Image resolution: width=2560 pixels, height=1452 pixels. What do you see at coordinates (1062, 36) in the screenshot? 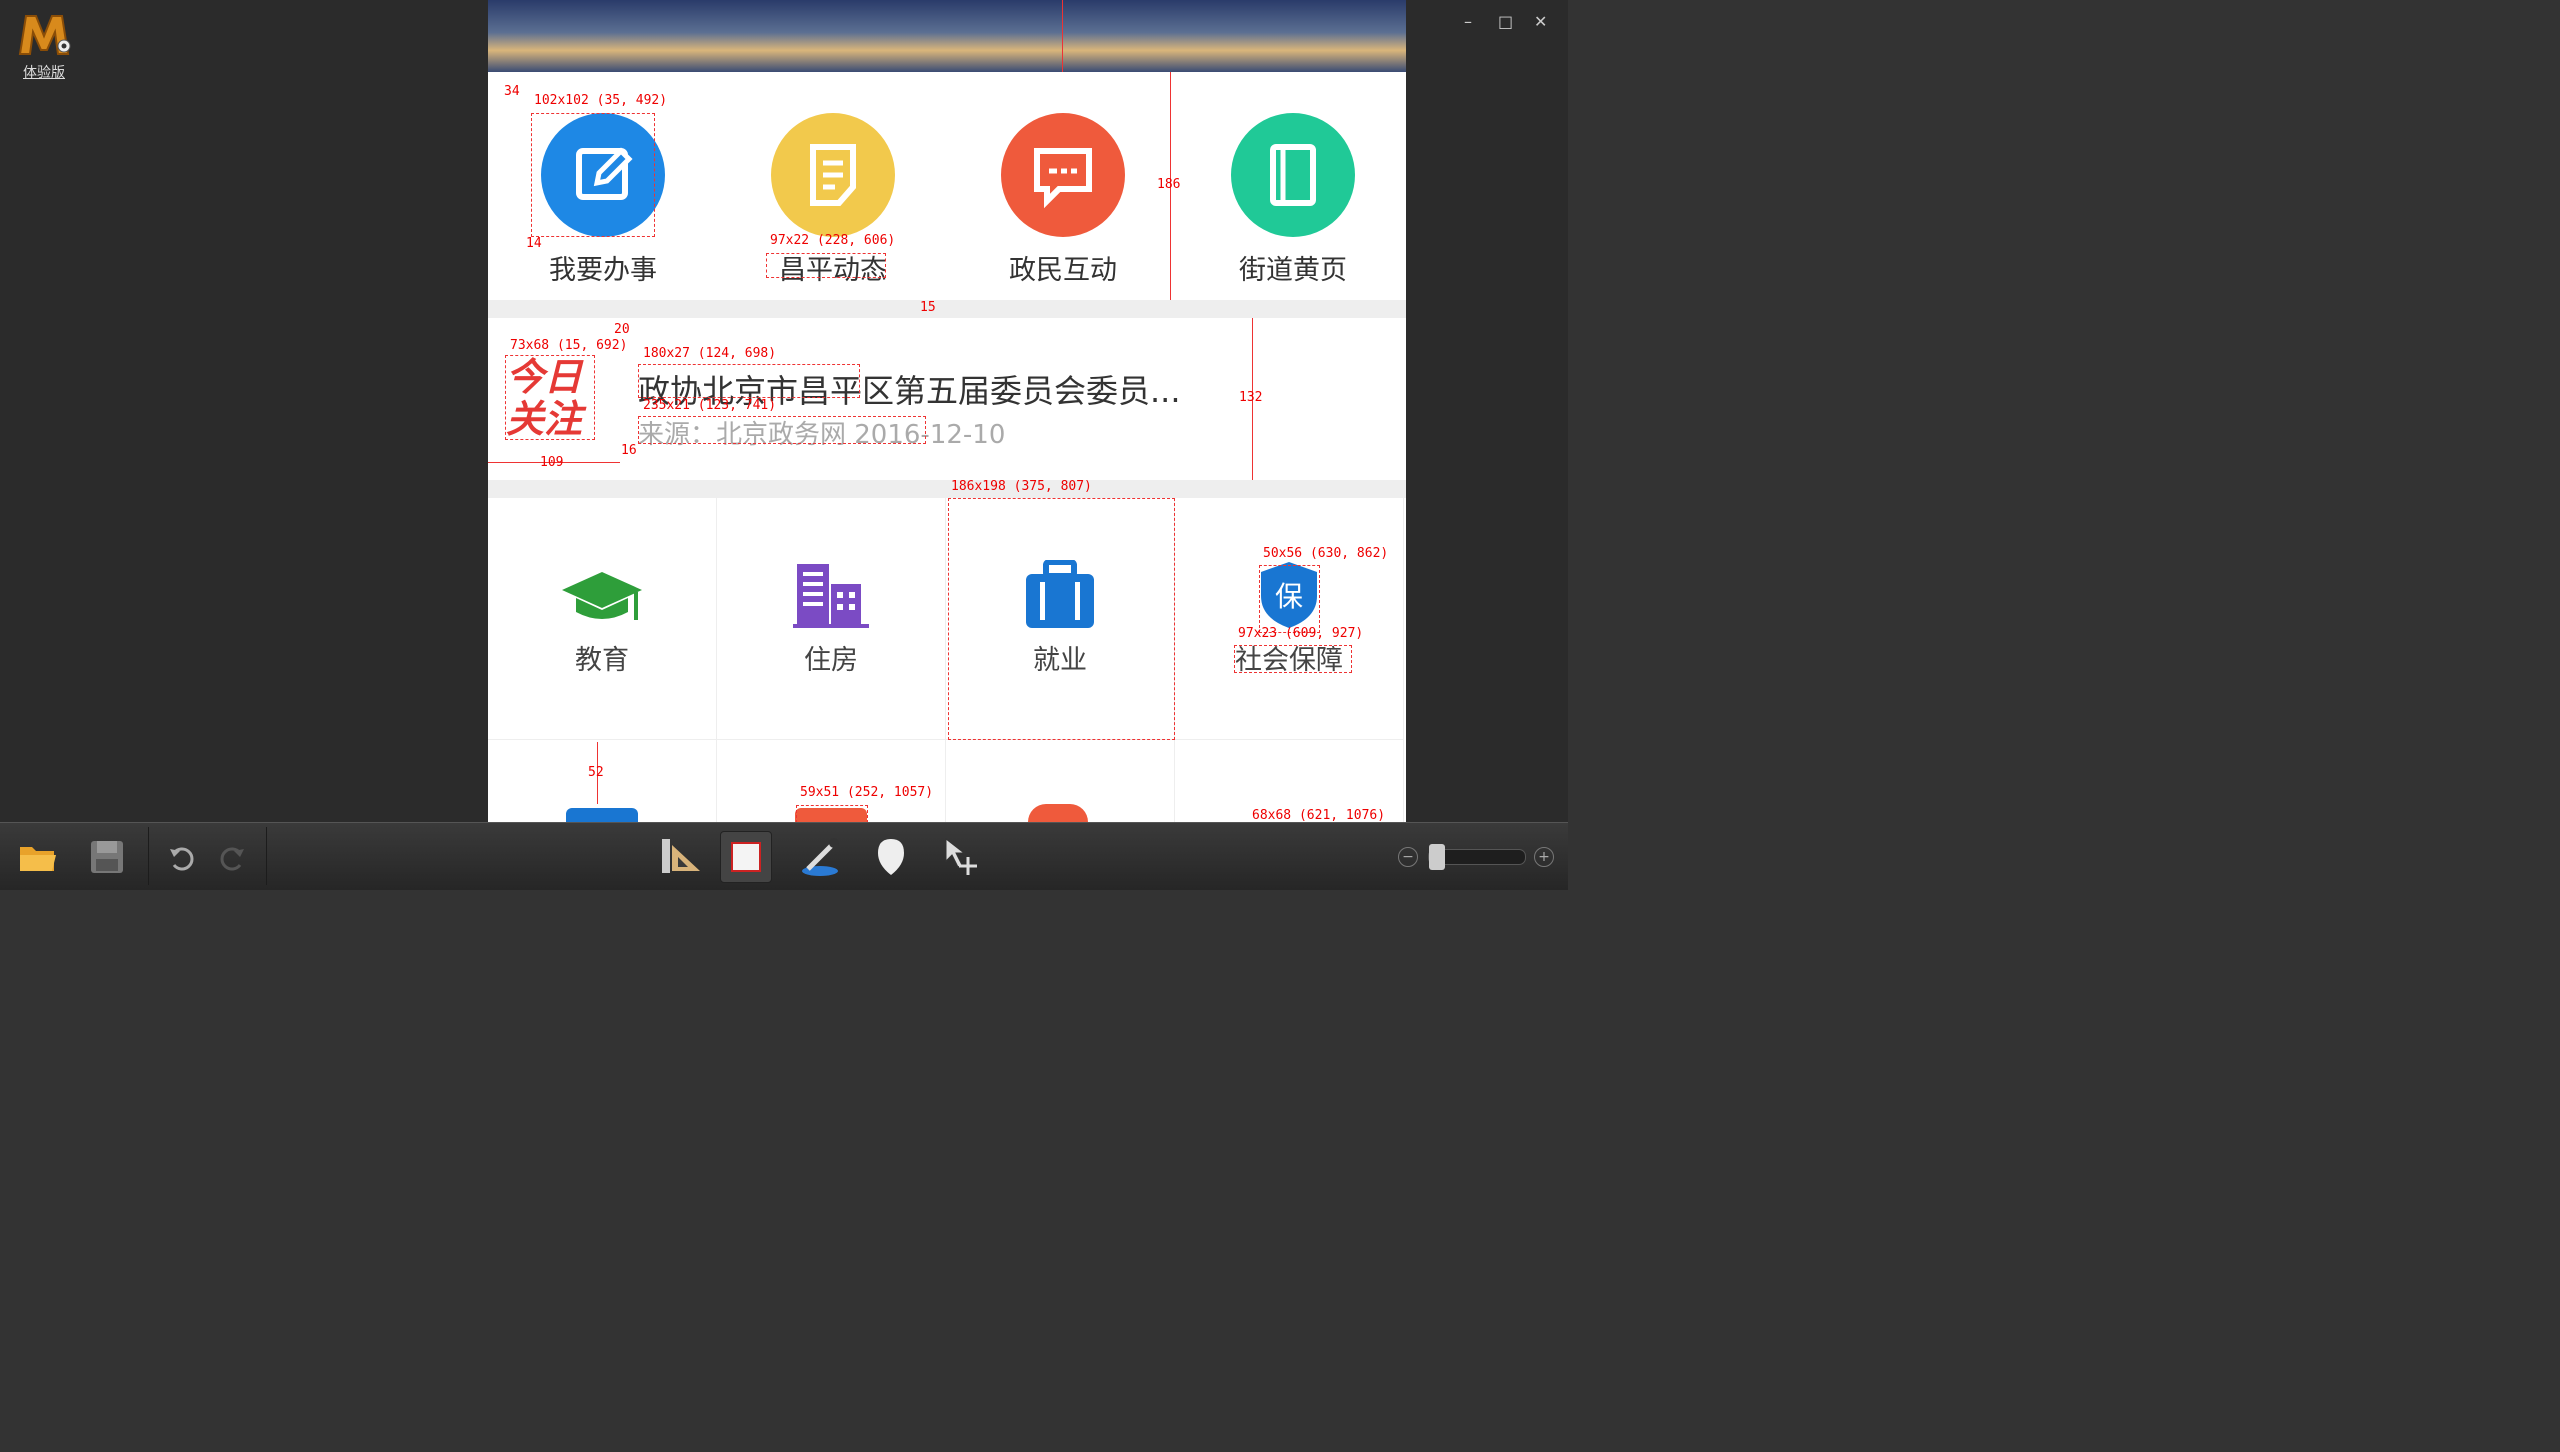
I see `measure-line` at bounding box center [1062, 36].